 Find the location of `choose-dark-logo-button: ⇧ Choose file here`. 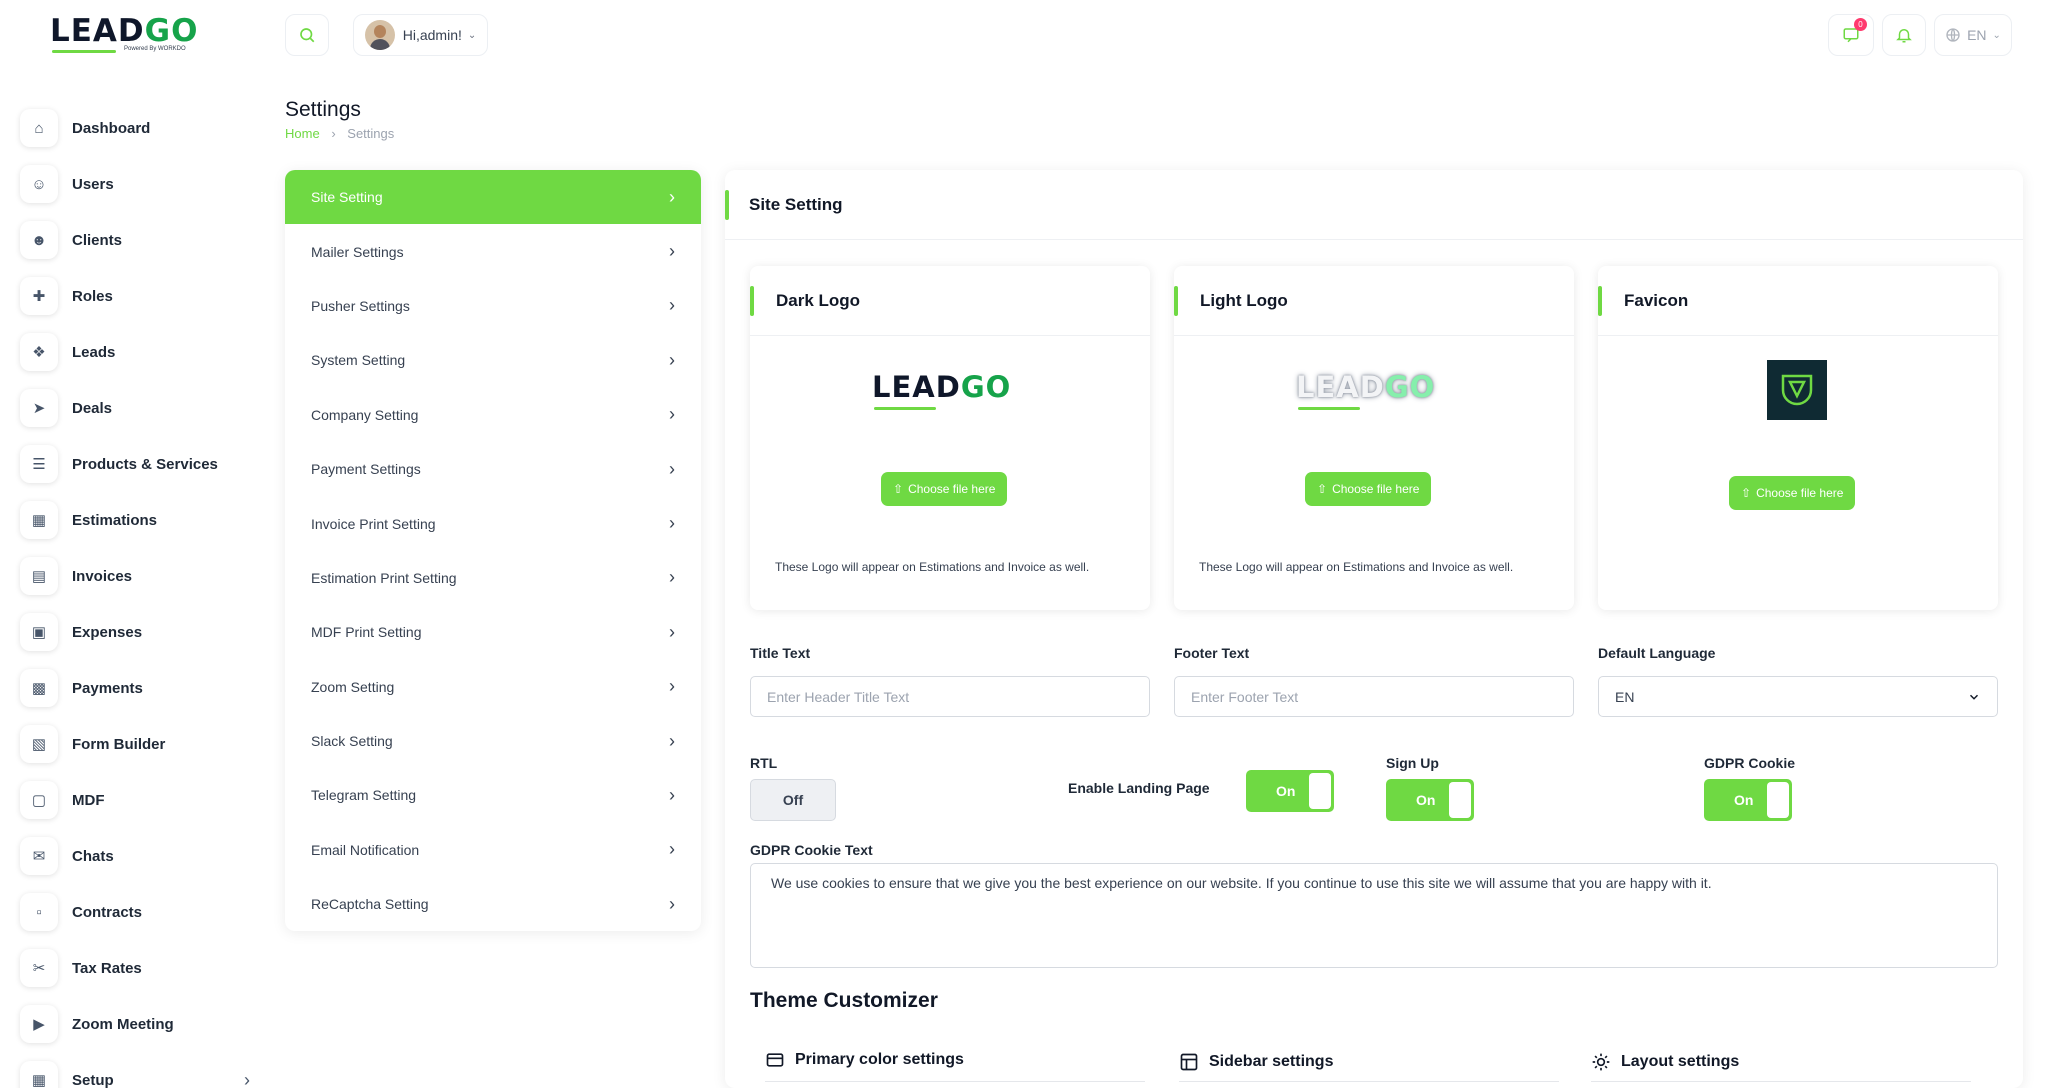

choose-dark-logo-button: ⇧ Choose file here is located at coordinates (944, 489).